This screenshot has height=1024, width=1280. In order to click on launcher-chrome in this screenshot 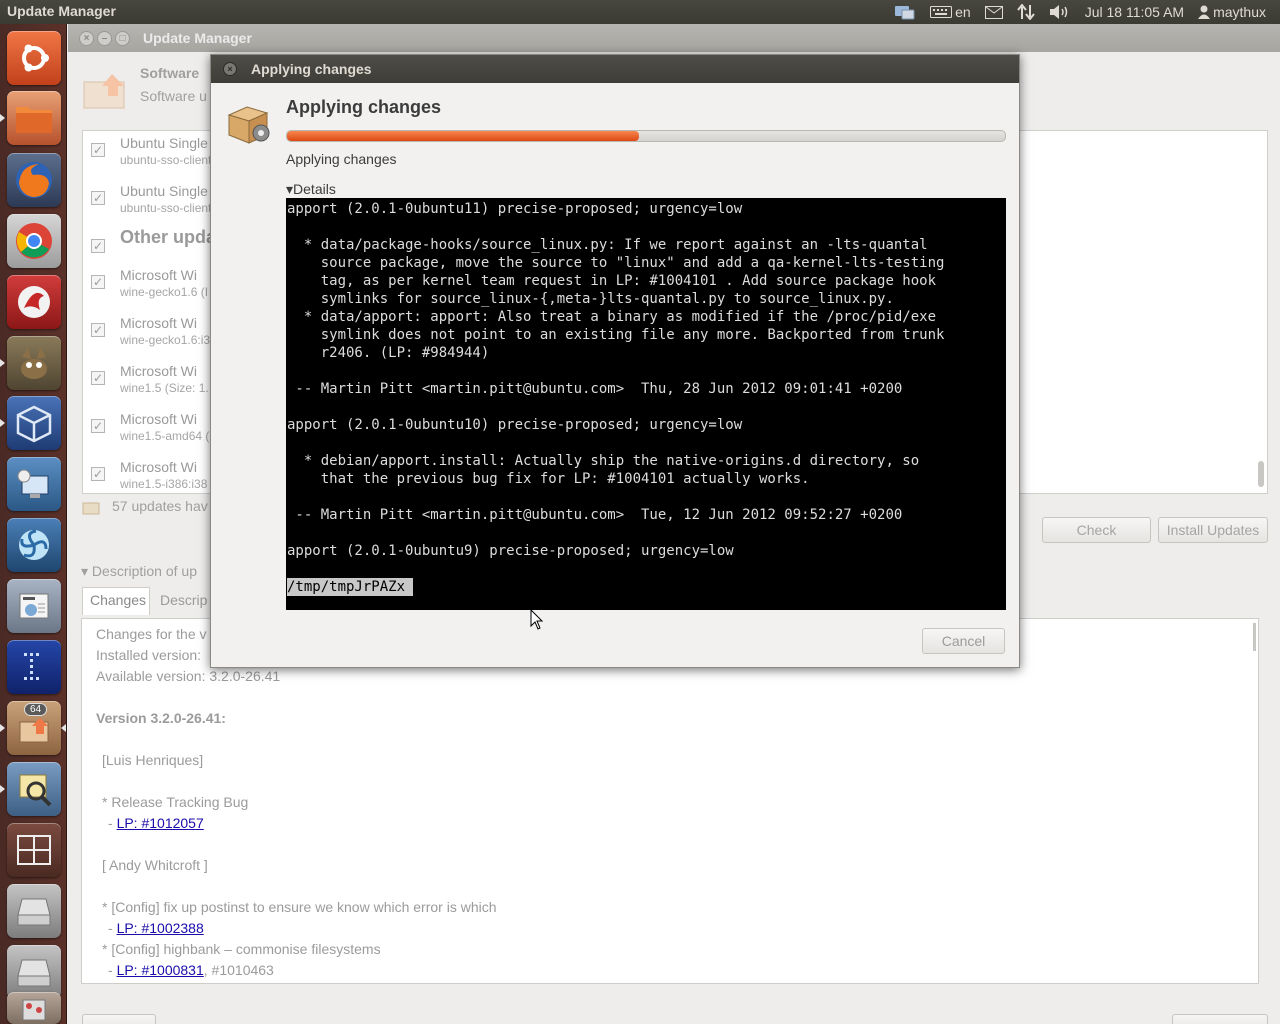, I will do `click(34, 241)`.